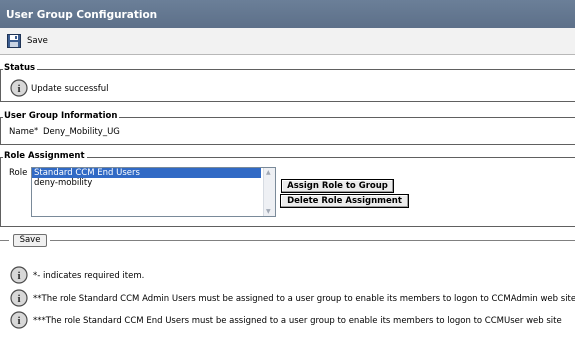  What do you see at coordinates (287, 69) in the screenshot?
I see `status-section-border` at bounding box center [287, 69].